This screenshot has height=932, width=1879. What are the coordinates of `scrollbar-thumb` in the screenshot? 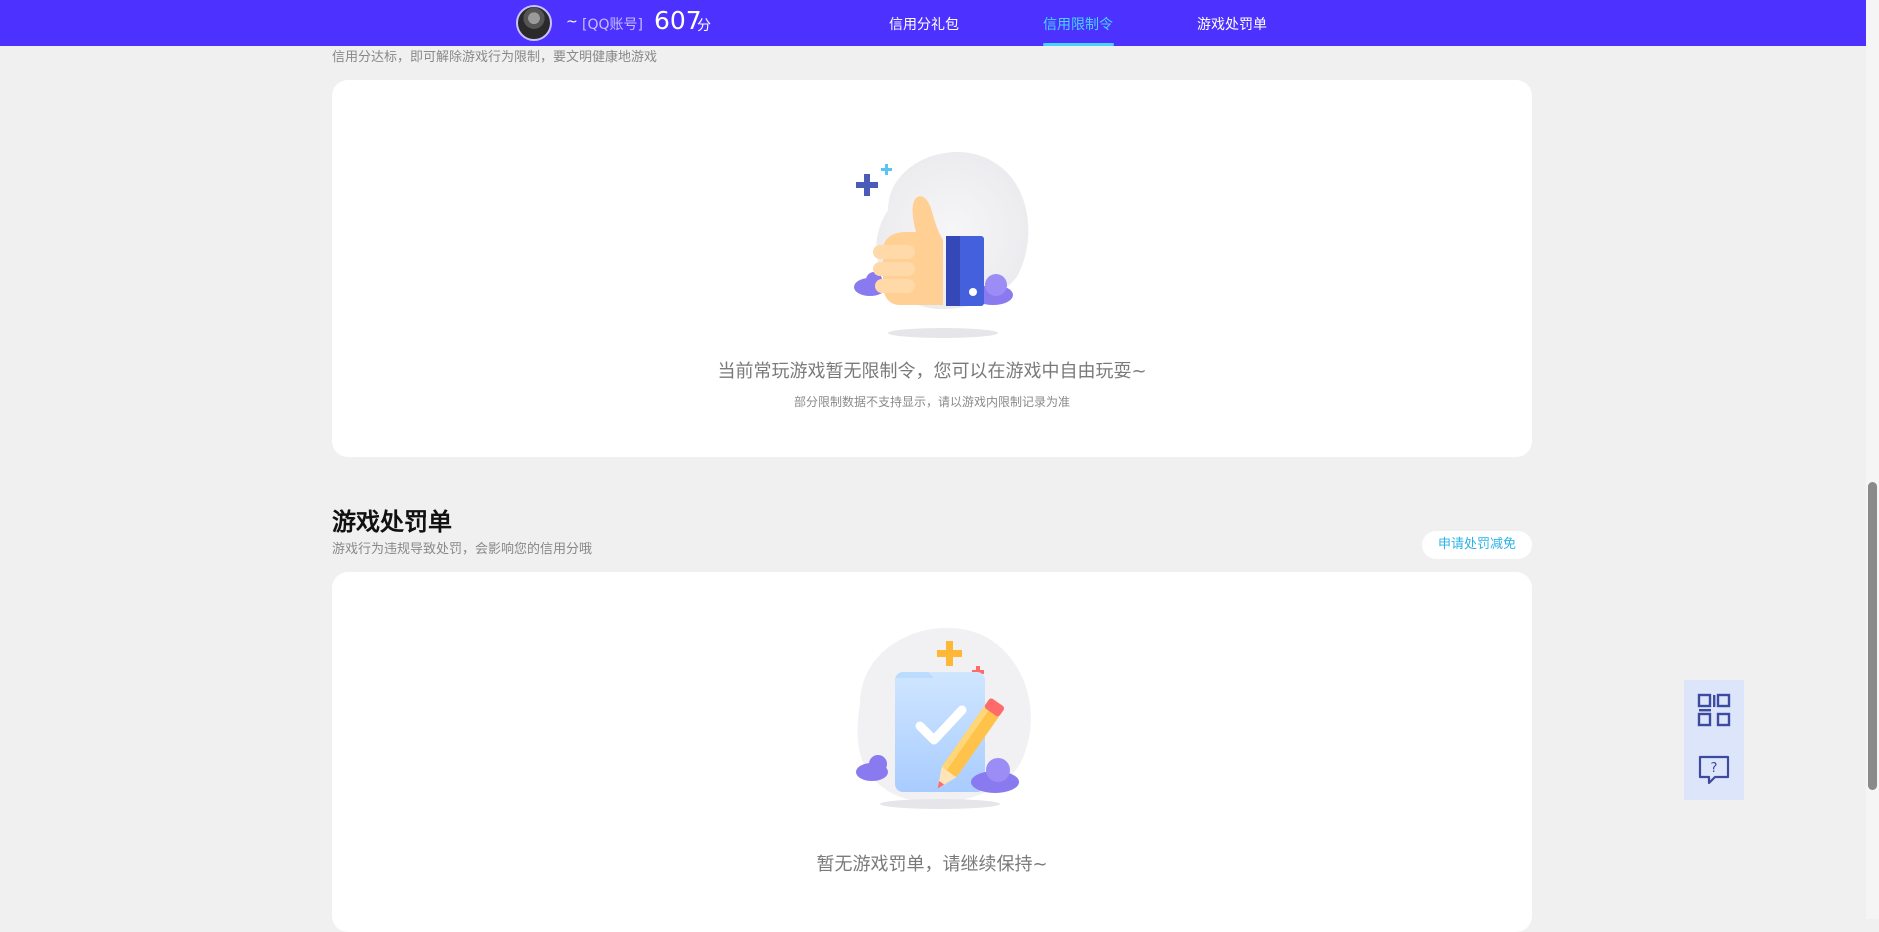 It's located at (1872, 636).